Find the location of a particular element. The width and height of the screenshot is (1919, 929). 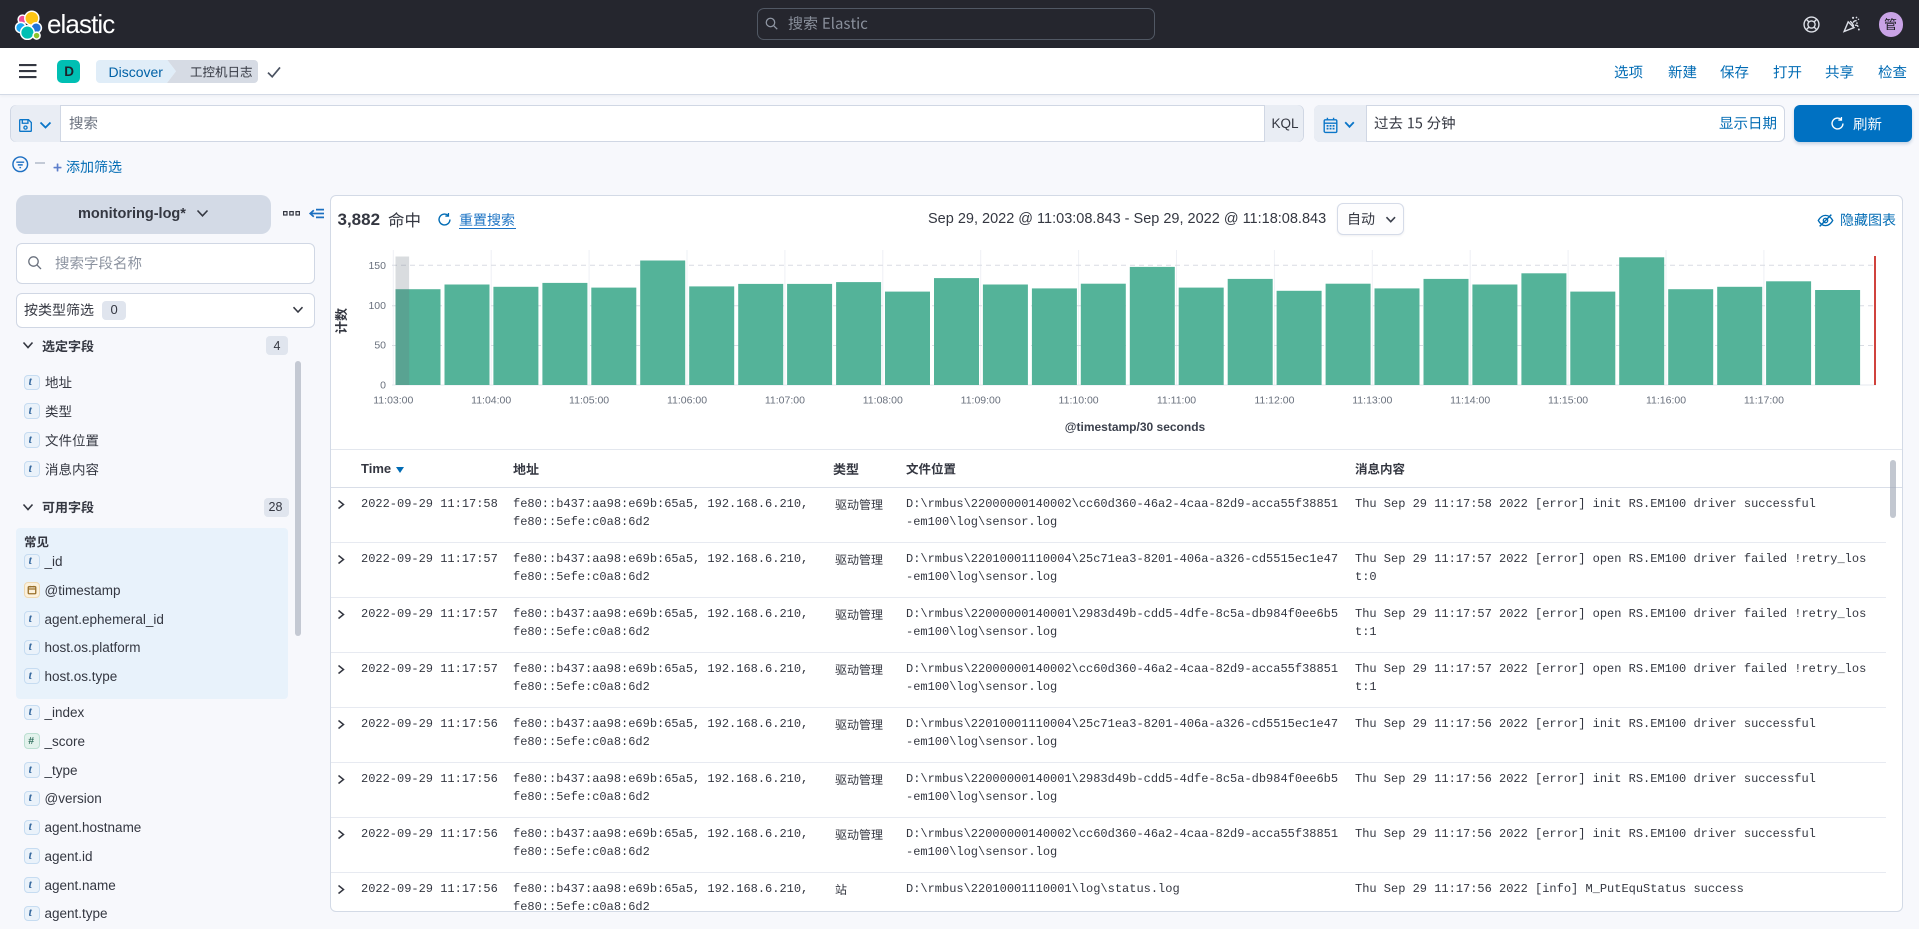

svg-text: 11:07:00 is located at coordinates (785, 401).